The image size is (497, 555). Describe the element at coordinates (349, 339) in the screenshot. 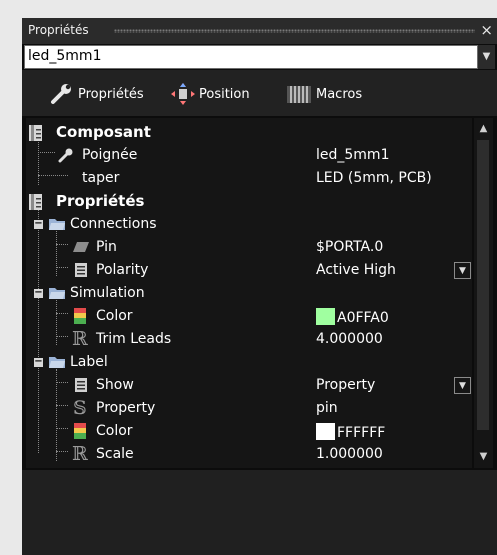

I see `property-value: 4.000000` at that location.